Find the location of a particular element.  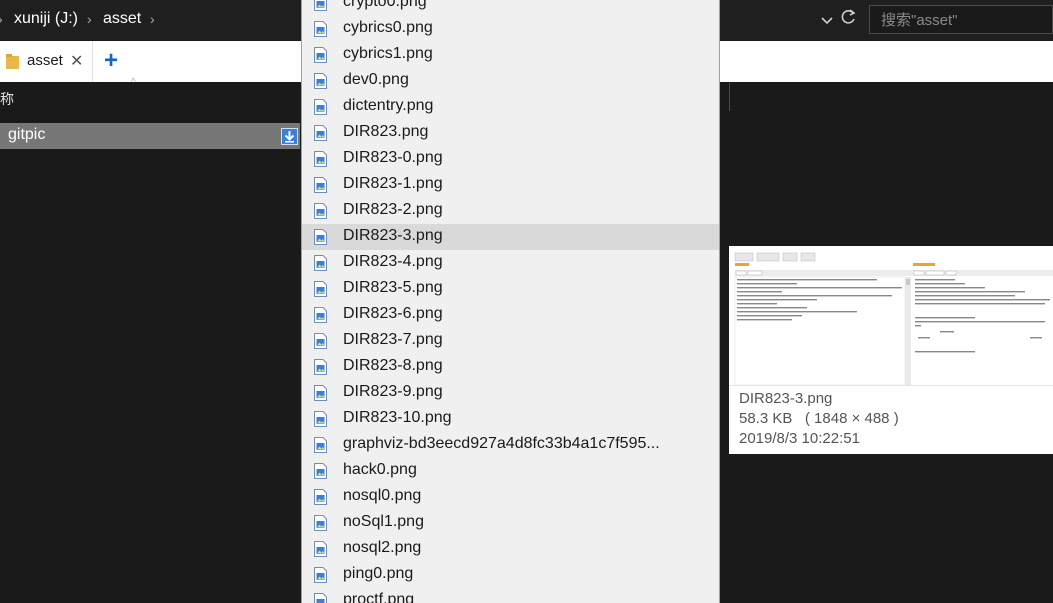

file-list-item: DIR823-5.png is located at coordinates (510, 289).